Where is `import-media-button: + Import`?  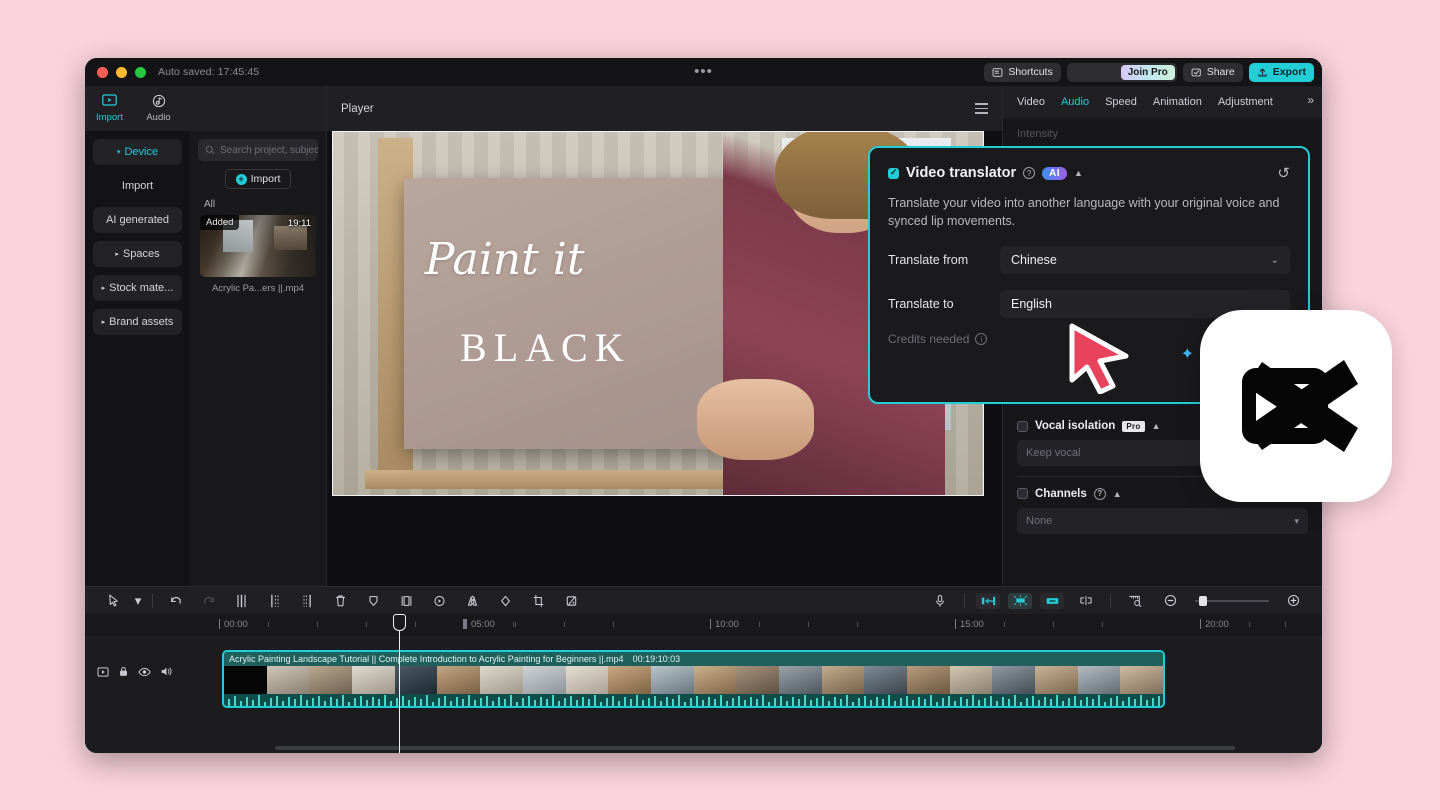
import-media-button: + Import is located at coordinates (258, 179).